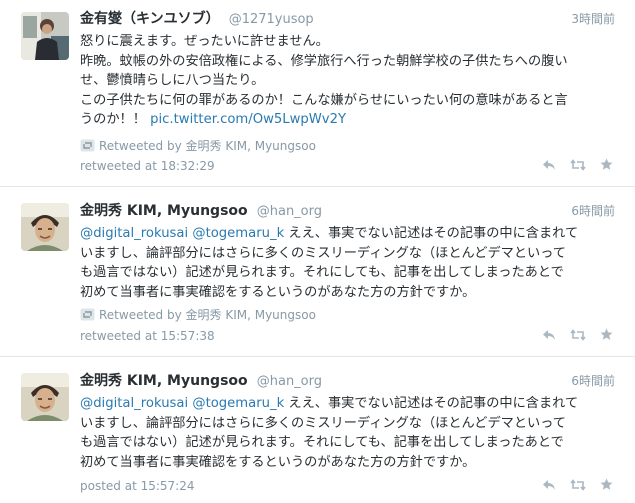 Image resolution: width=635 pixels, height=503 pixels. Describe the element at coordinates (204, 41) in the screenshot. I see `tweet-line: 怒りに震えます。ぜったいに許せません。` at that location.